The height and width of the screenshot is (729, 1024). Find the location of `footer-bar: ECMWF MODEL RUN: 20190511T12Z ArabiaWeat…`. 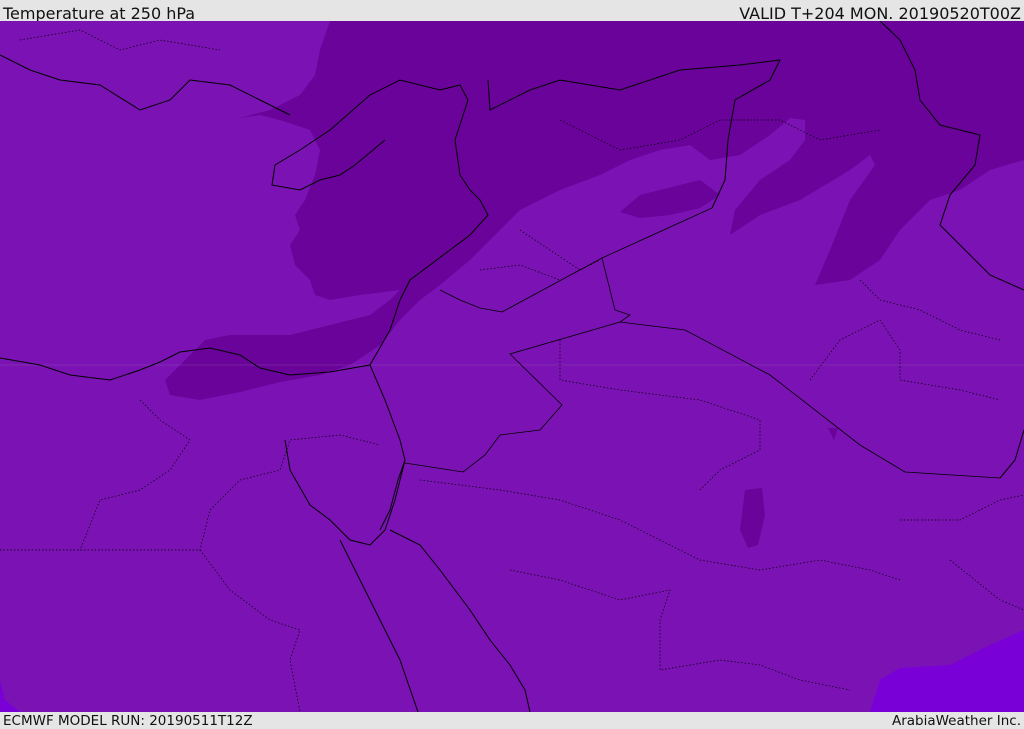

footer-bar: ECMWF MODEL RUN: 20190511T12Z ArabiaWeat… is located at coordinates (512, 720).